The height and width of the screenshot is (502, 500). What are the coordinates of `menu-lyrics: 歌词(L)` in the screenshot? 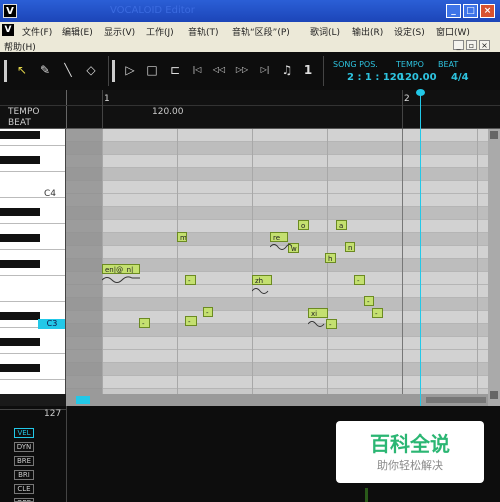 It's located at (325, 31).